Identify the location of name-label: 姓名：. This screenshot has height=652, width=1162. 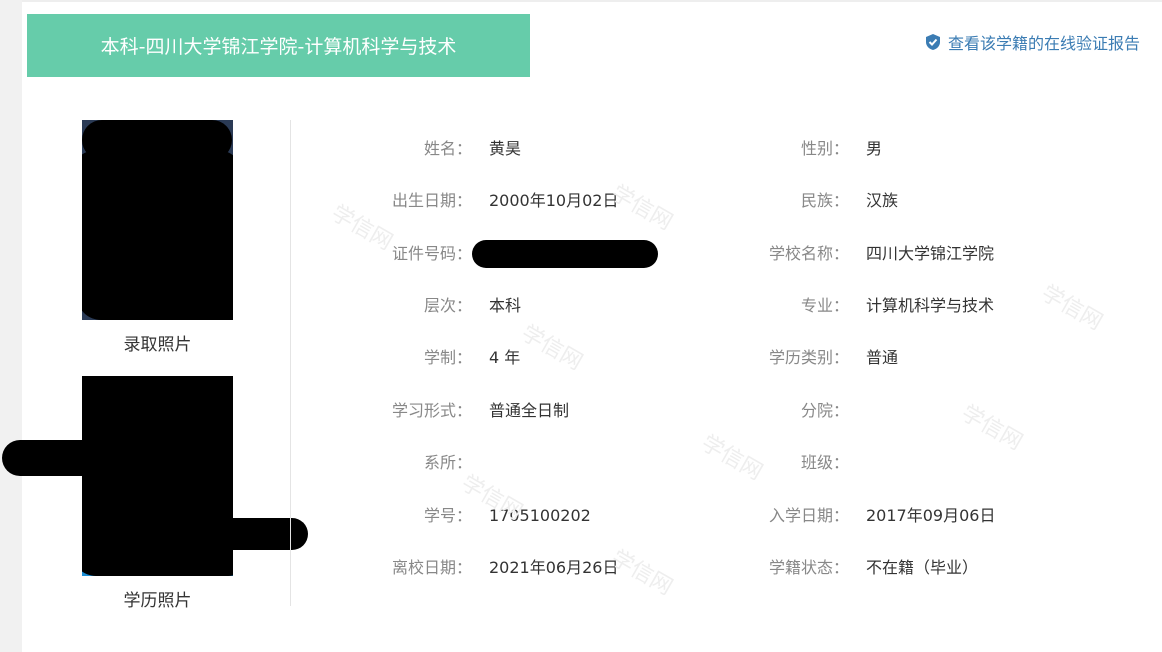
(447, 148).